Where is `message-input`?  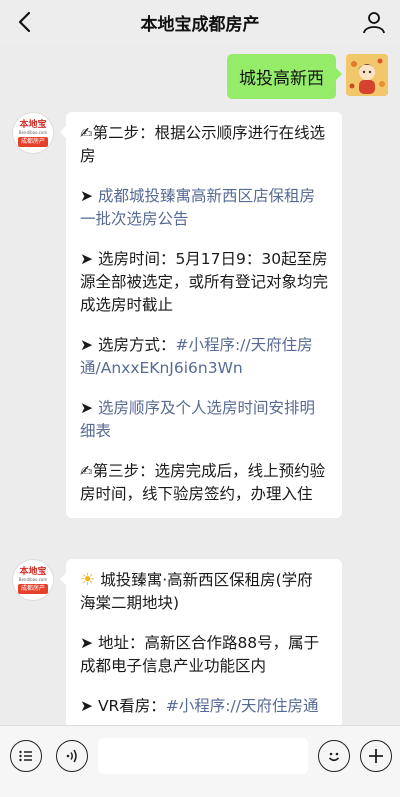
message-input is located at coordinates (203, 756).